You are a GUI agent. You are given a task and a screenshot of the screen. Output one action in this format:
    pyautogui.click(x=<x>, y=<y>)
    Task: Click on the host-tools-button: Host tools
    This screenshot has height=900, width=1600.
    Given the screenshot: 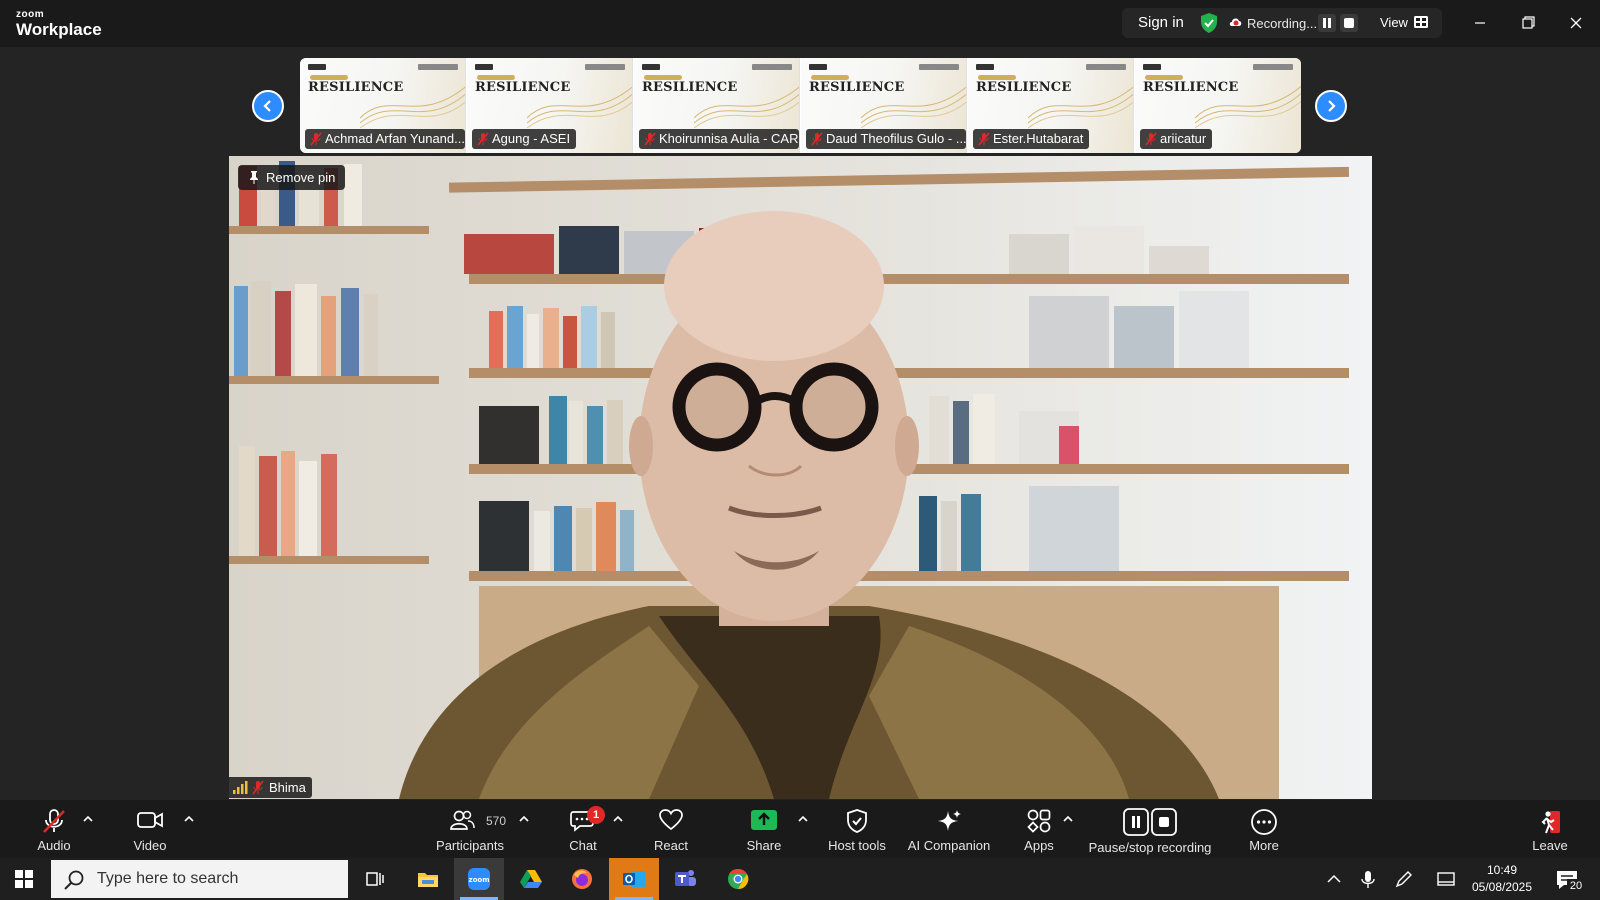 What is the action you would take?
    pyautogui.click(x=857, y=829)
    